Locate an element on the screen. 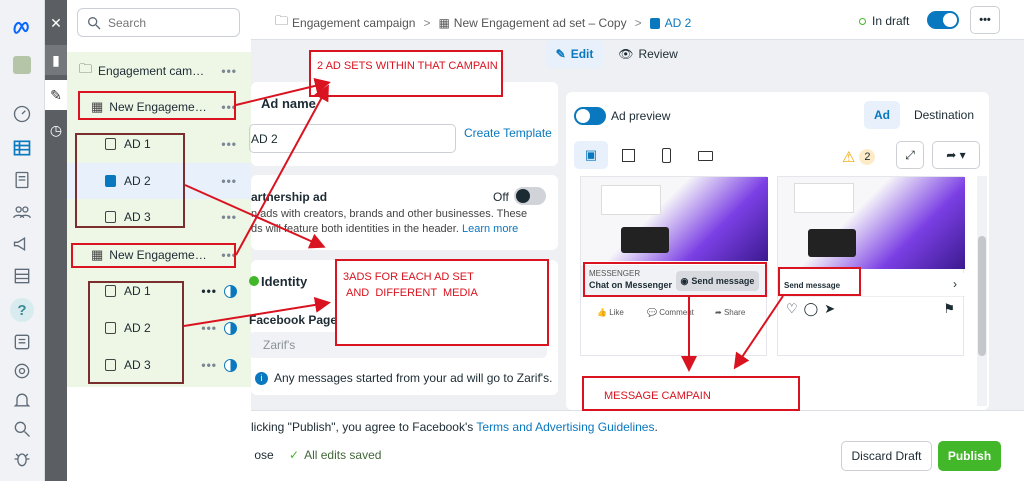 Image resolution: width=1024 pixels, height=481 pixels. preview-scrollbar is located at coordinates (982, 291).